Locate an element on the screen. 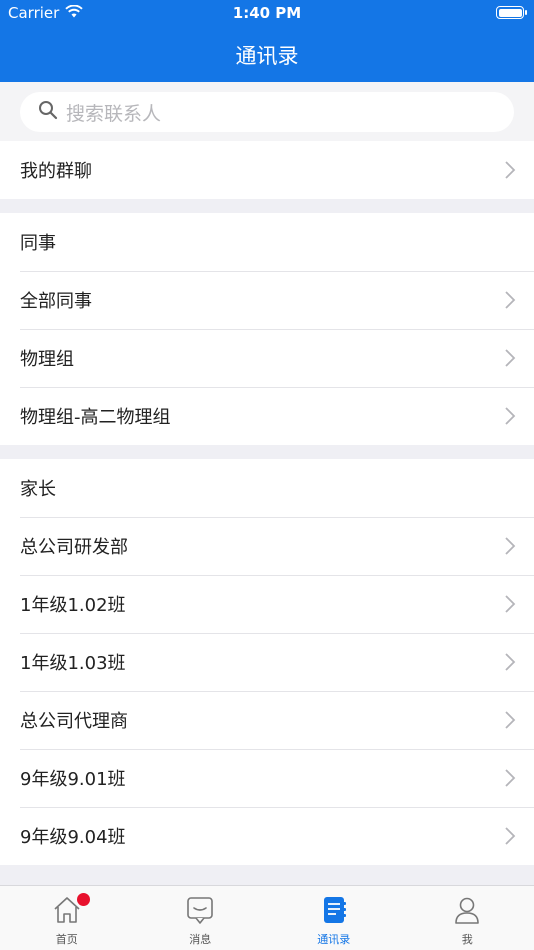 Image resolution: width=534 pixels, height=950 pixels. notification-badge is located at coordinates (83, 899).